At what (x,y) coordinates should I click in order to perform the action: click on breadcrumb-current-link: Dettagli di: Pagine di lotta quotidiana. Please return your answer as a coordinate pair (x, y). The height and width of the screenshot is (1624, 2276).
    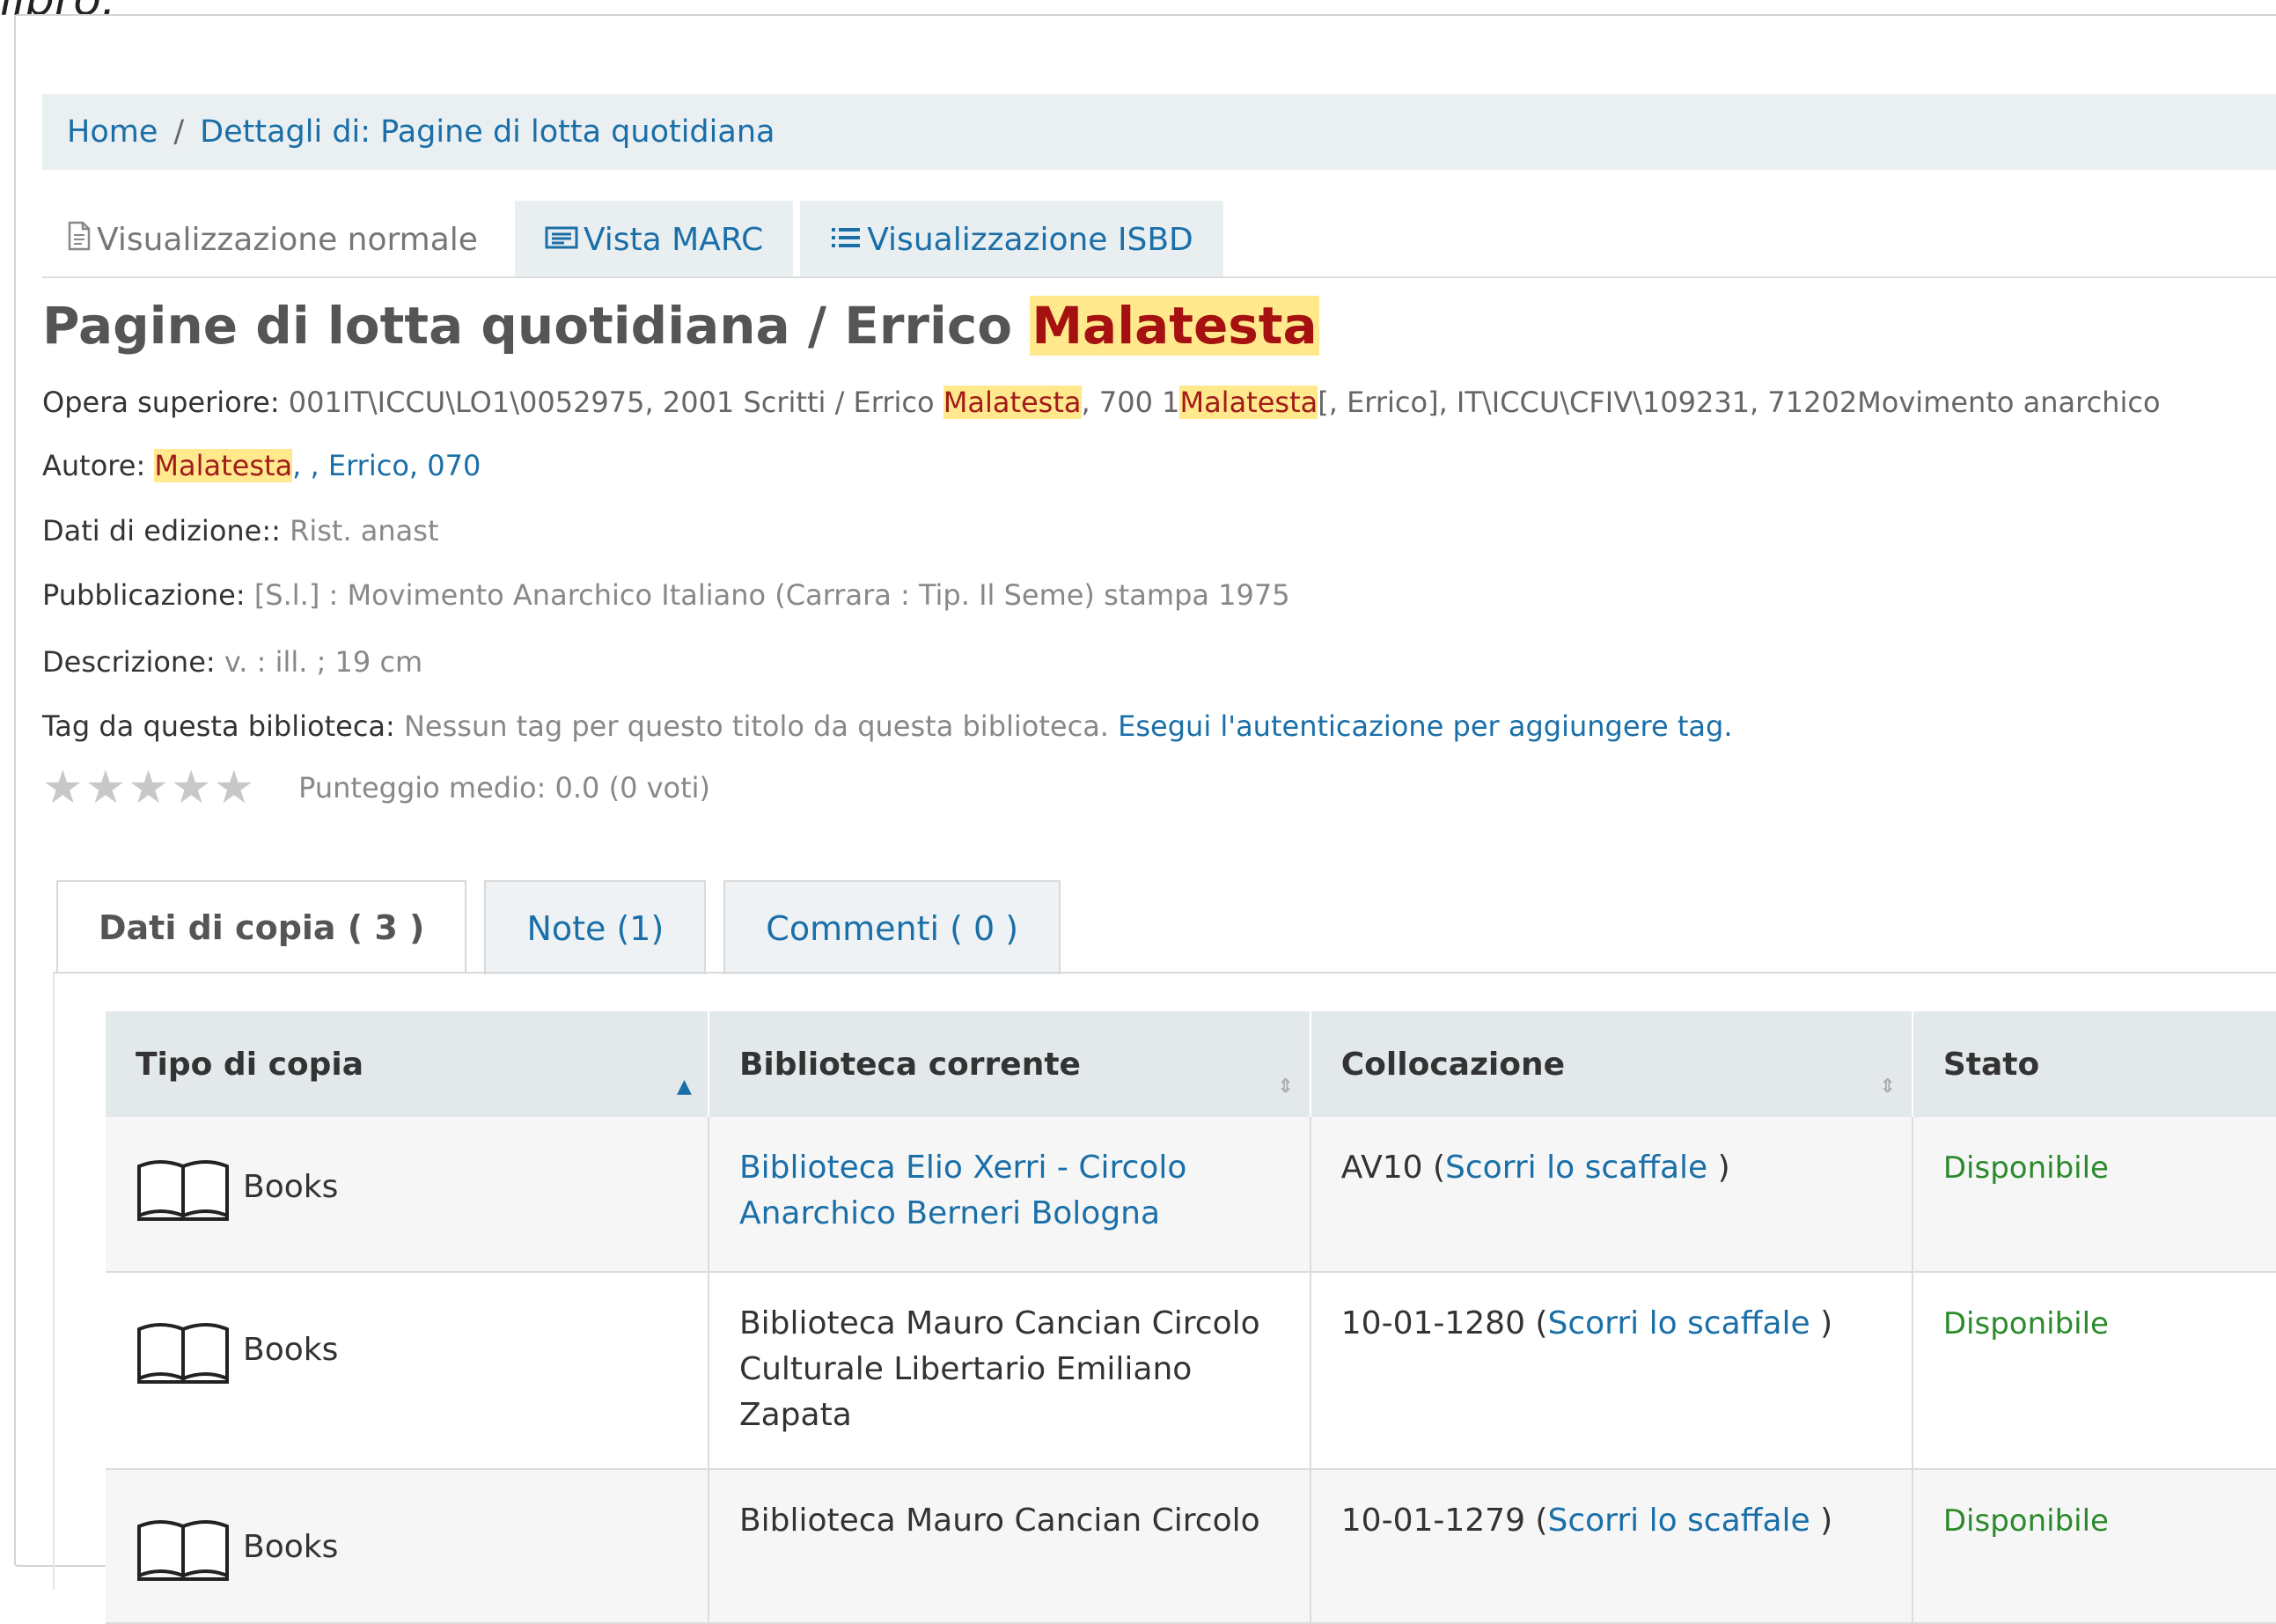
    Looking at the image, I should click on (488, 132).